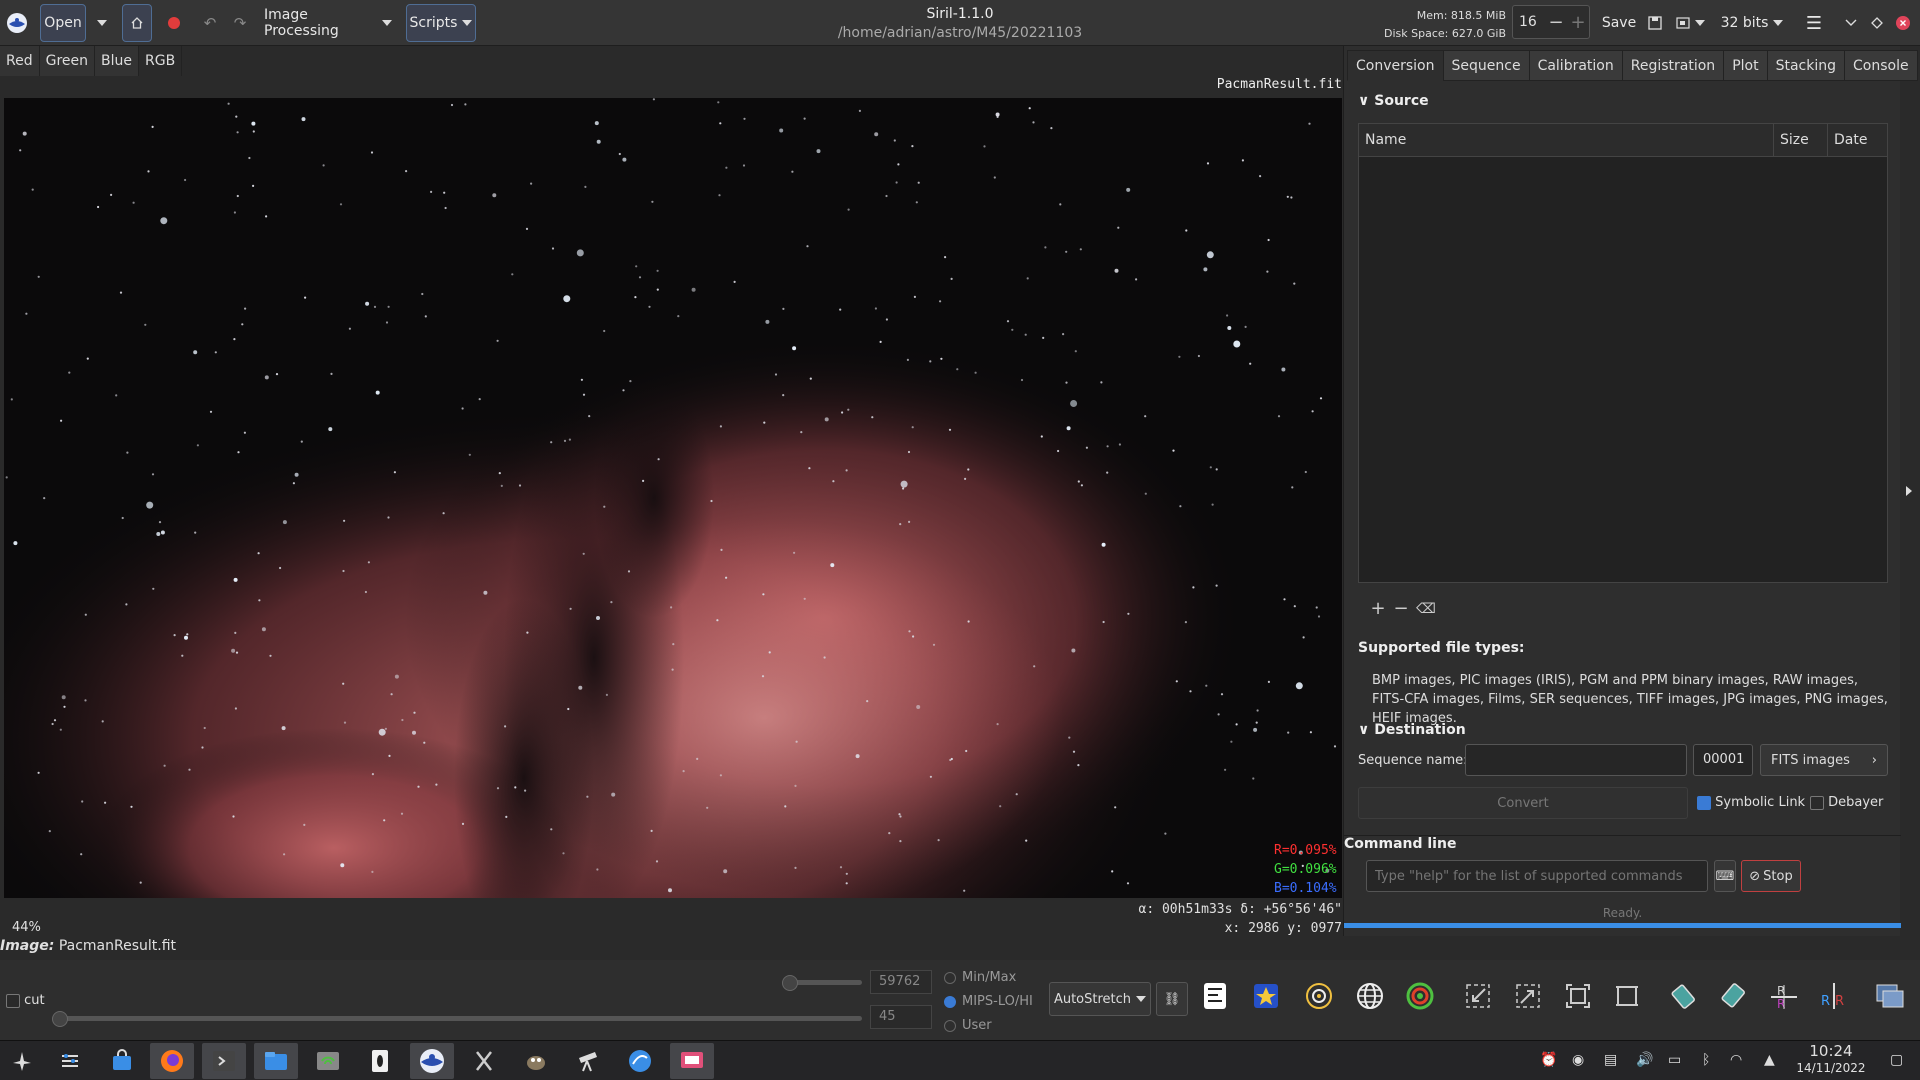 Image resolution: width=1920 pixels, height=1080 pixels. What do you see at coordinates (1857, 140) in the screenshot?
I see `column-date: Date` at bounding box center [1857, 140].